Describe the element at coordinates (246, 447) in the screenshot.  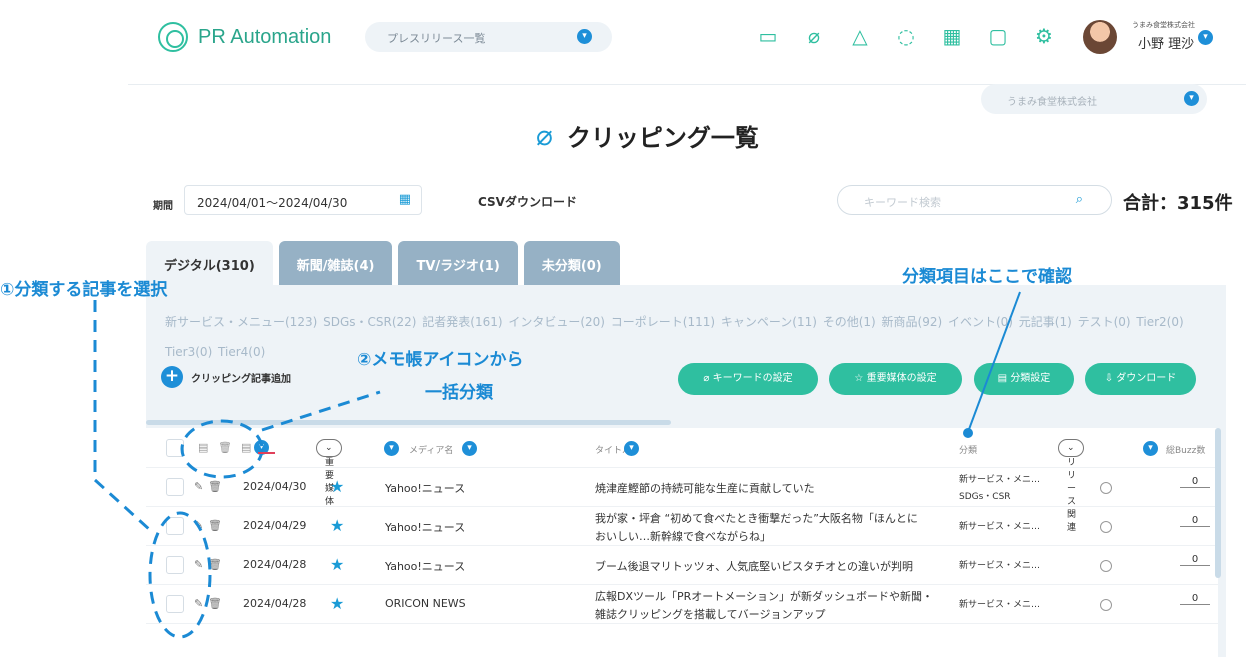
I see `date-sort-icon: ▤` at that location.